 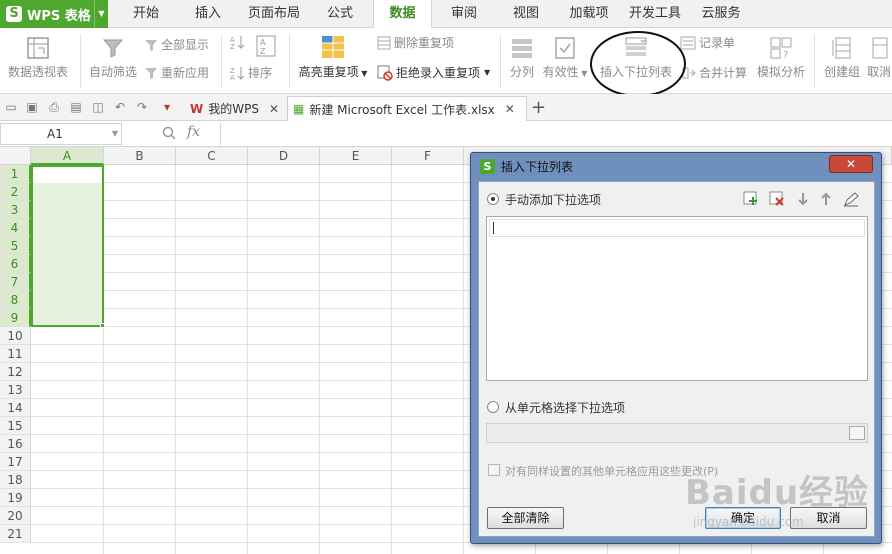 What do you see at coordinates (494, 470) in the screenshot?
I see `apply-all-checkbox` at bounding box center [494, 470].